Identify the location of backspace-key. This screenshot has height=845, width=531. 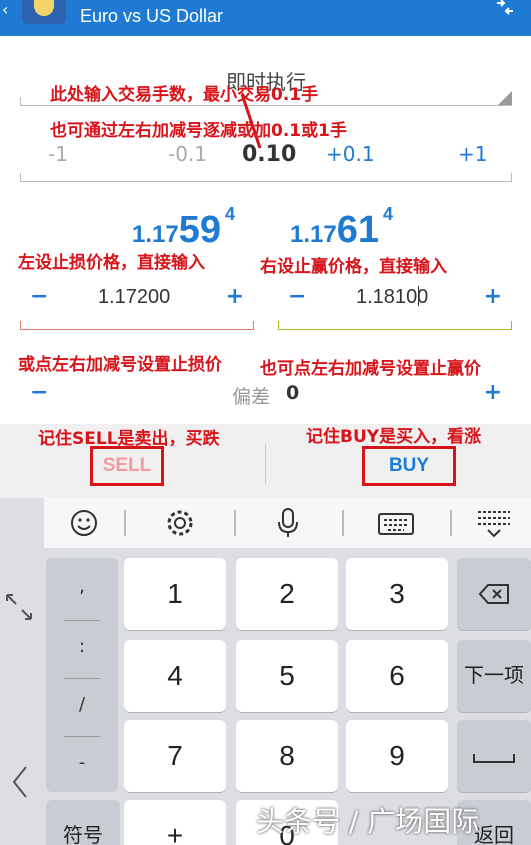
(494, 594).